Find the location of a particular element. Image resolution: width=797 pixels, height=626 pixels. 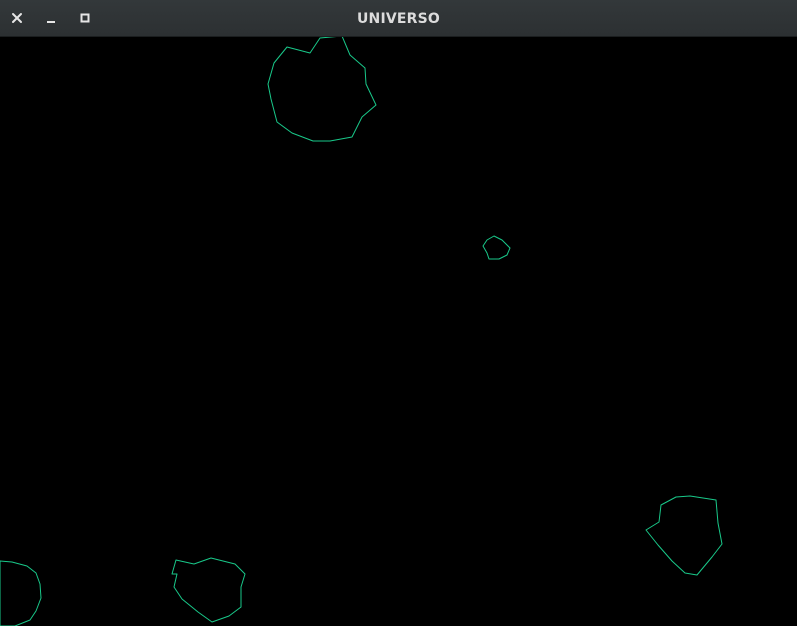

title-bar: UNIVERSO is located at coordinates (398, 18).